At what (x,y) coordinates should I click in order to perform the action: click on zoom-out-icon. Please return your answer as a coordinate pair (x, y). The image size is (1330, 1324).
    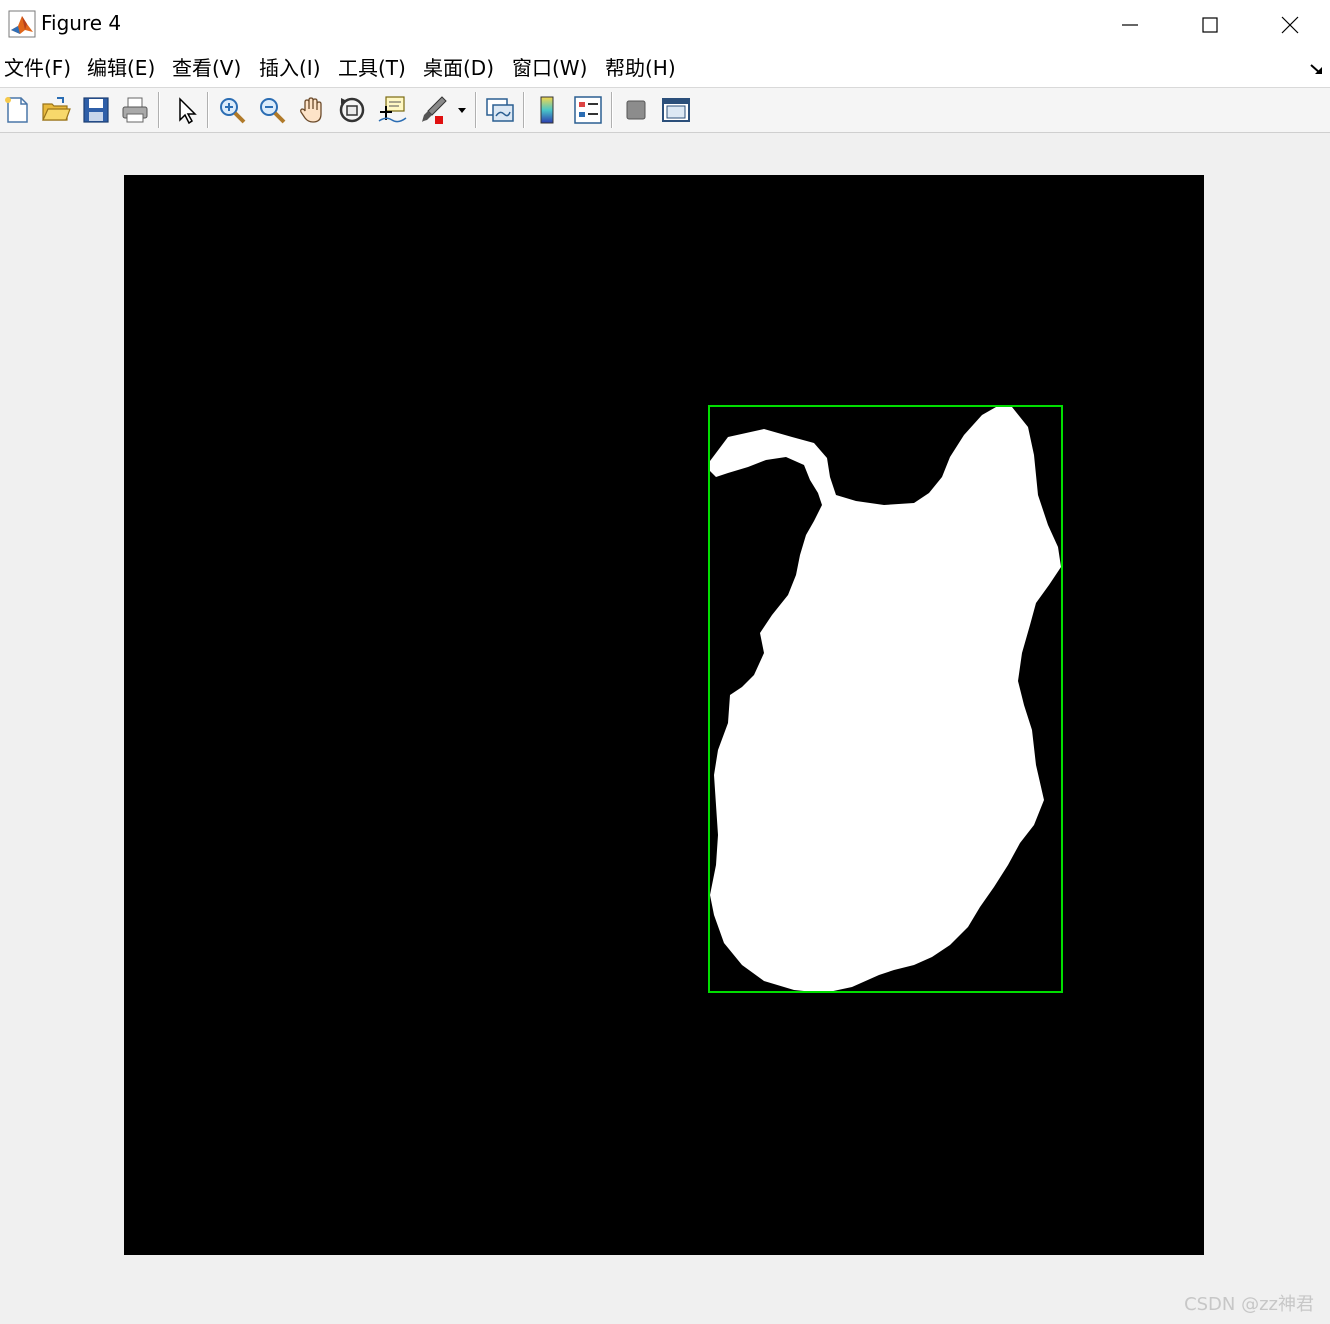
    Looking at the image, I should click on (272, 110).